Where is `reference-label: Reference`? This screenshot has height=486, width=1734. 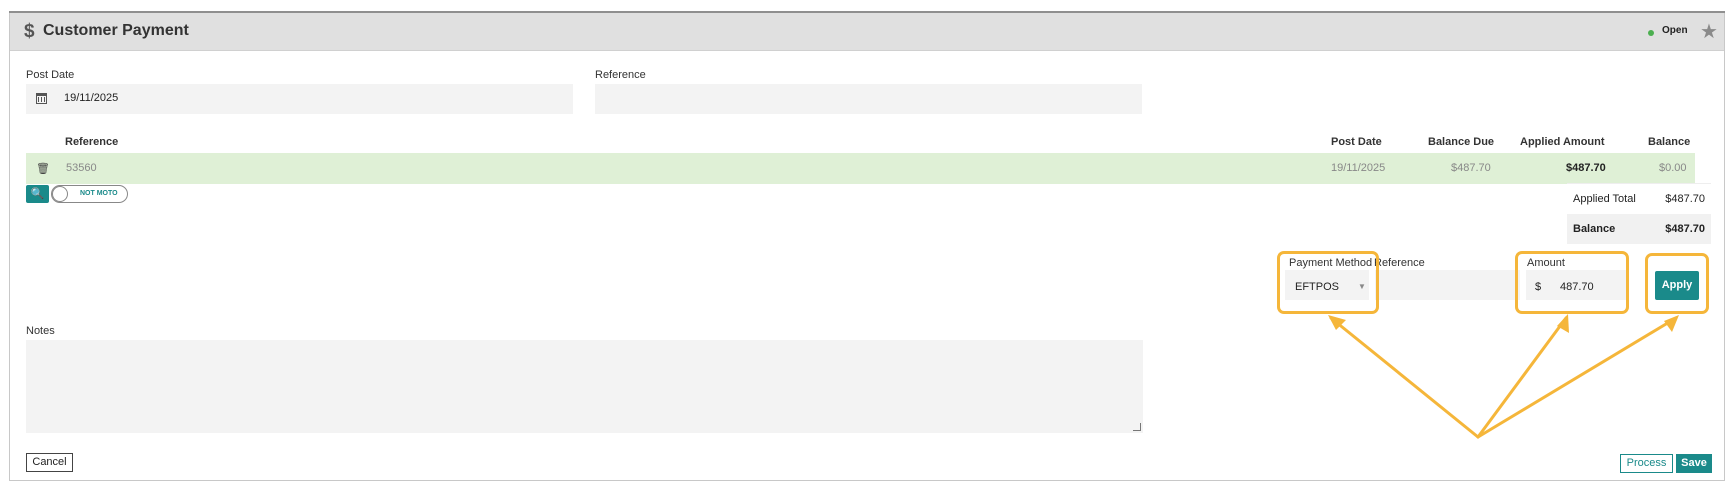
reference-label: Reference is located at coordinates (620, 75).